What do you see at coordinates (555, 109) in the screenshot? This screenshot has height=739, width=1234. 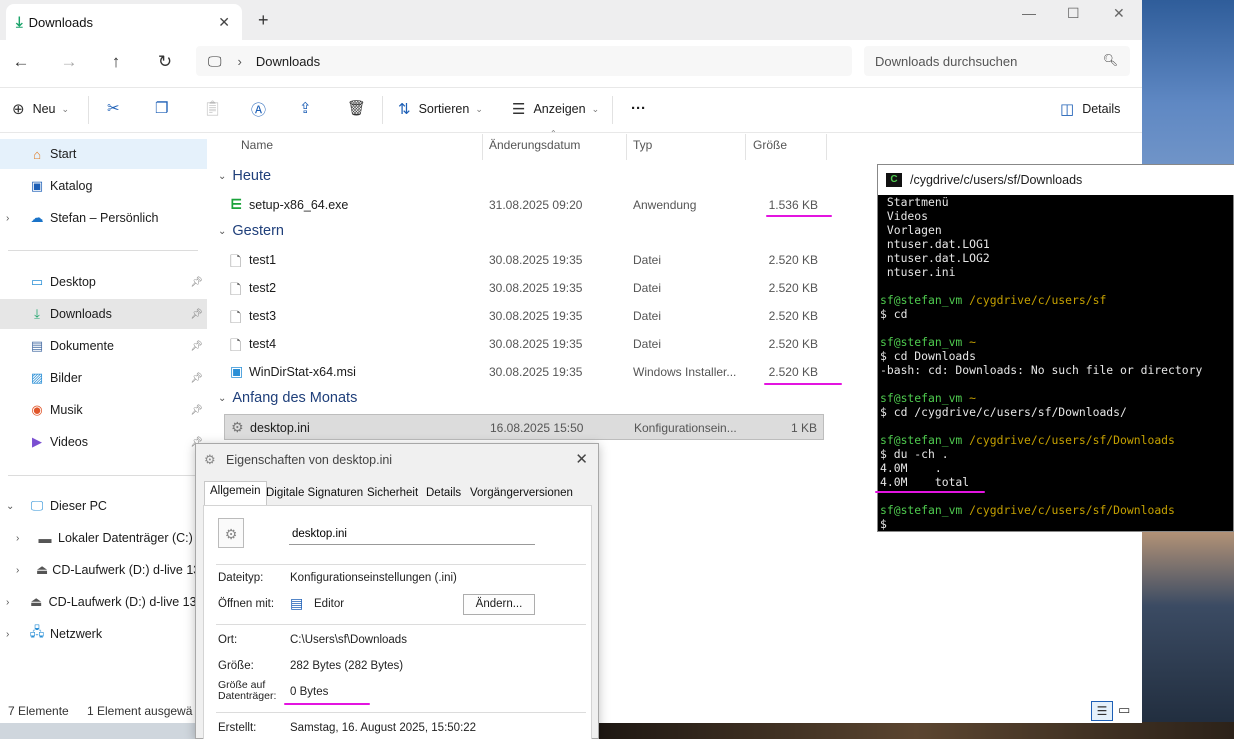 I see `view-button: ☰ Anzeigen ⌄` at bounding box center [555, 109].